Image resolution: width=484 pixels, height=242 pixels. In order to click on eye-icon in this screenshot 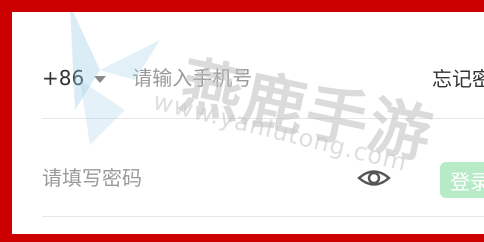, I will do `click(374, 178)`.